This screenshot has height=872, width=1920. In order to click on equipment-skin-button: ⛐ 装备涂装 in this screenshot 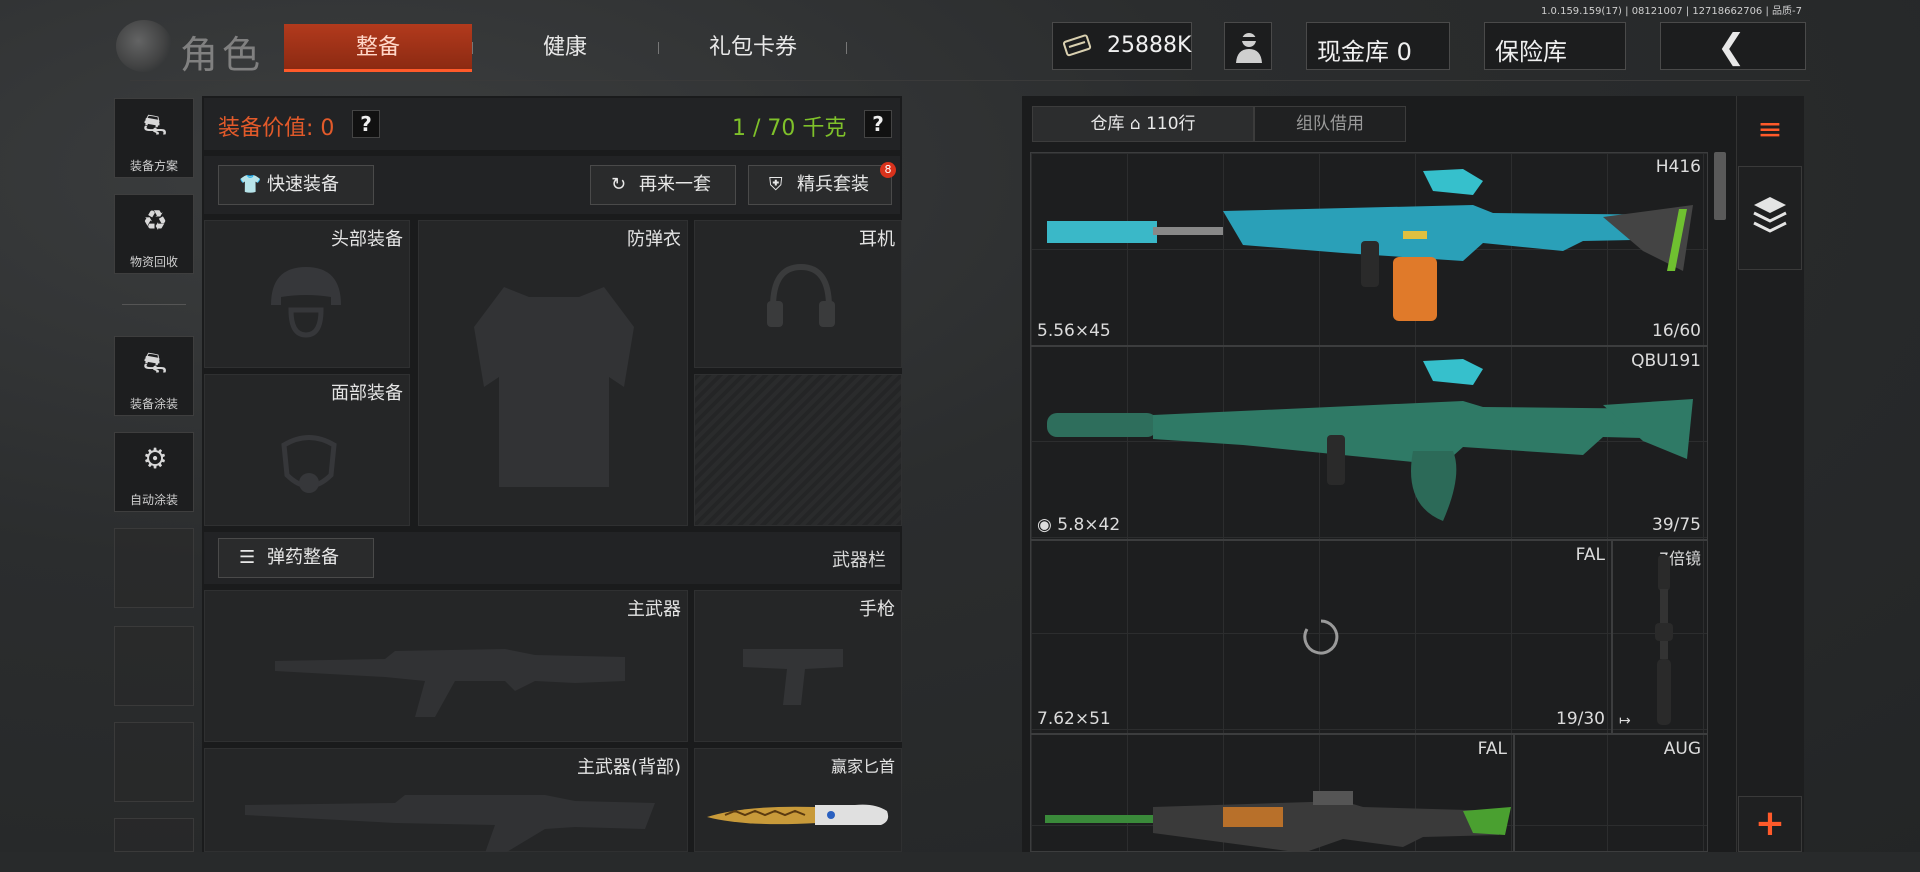, I will do `click(154, 376)`.